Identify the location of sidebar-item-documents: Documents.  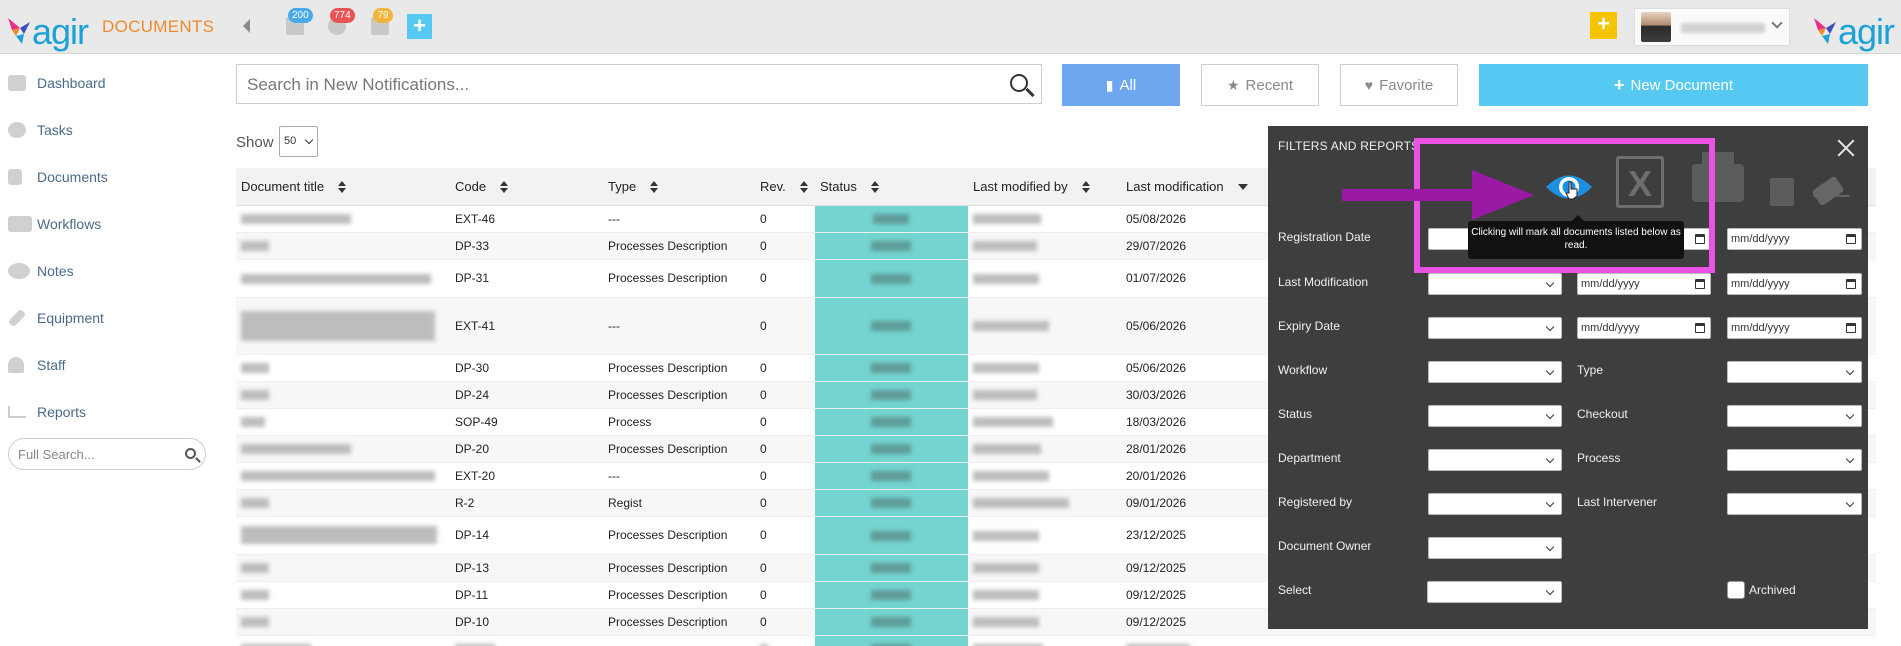
(110, 177).